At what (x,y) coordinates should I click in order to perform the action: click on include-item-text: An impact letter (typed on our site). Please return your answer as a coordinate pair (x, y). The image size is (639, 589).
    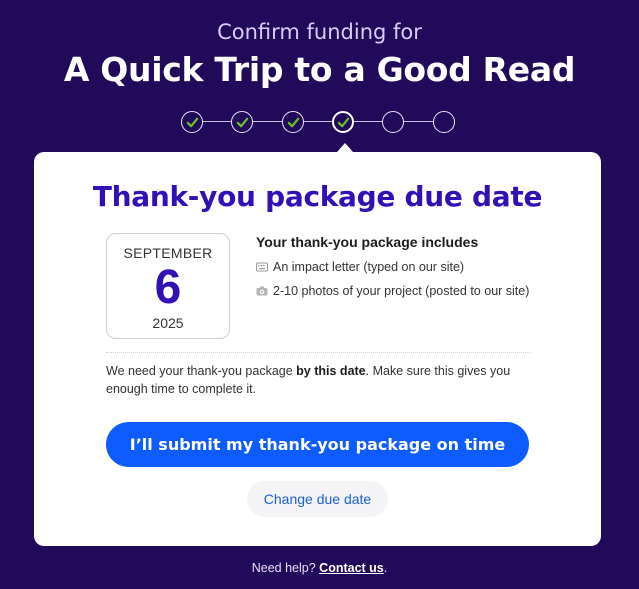
    Looking at the image, I should click on (369, 267).